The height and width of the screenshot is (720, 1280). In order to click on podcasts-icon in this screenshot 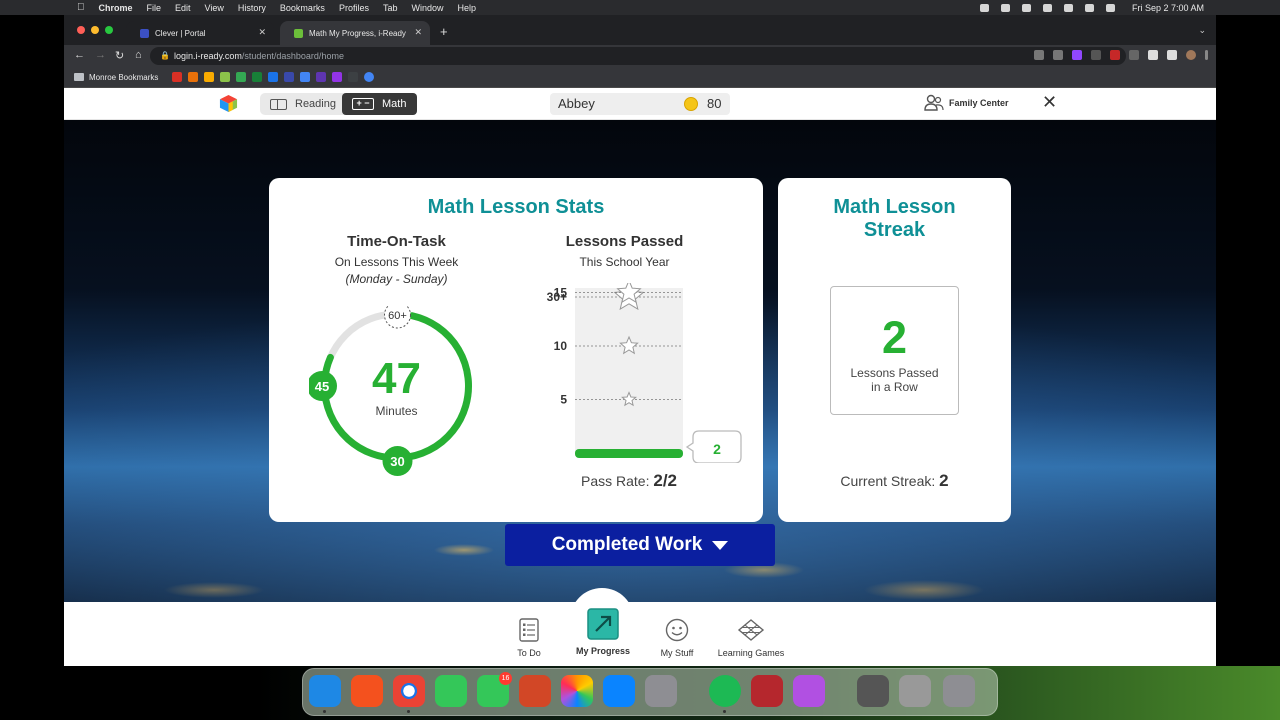, I will do `click(809, 691)`.